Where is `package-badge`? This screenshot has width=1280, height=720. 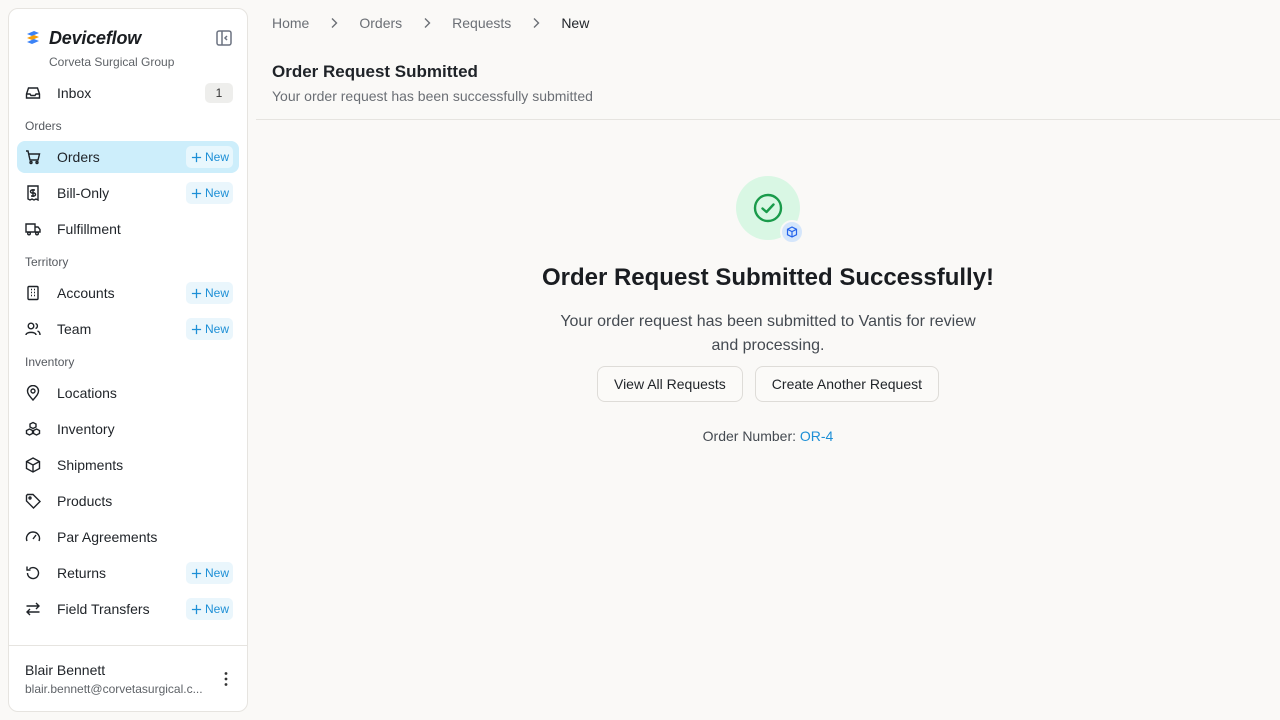
package-badge is located at coordinates (792, 232).